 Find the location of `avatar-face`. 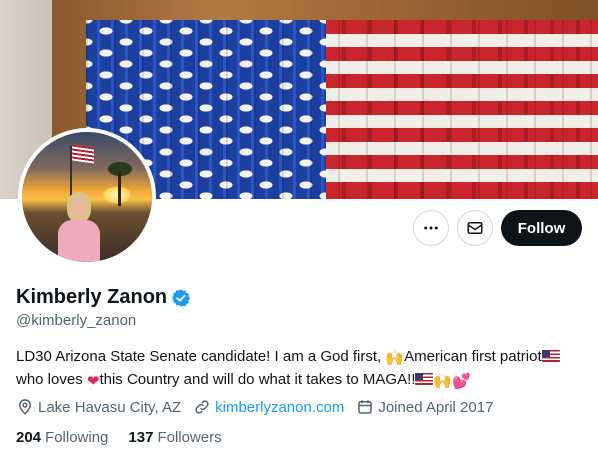

avatar-face is located at coordinates (79, 208).